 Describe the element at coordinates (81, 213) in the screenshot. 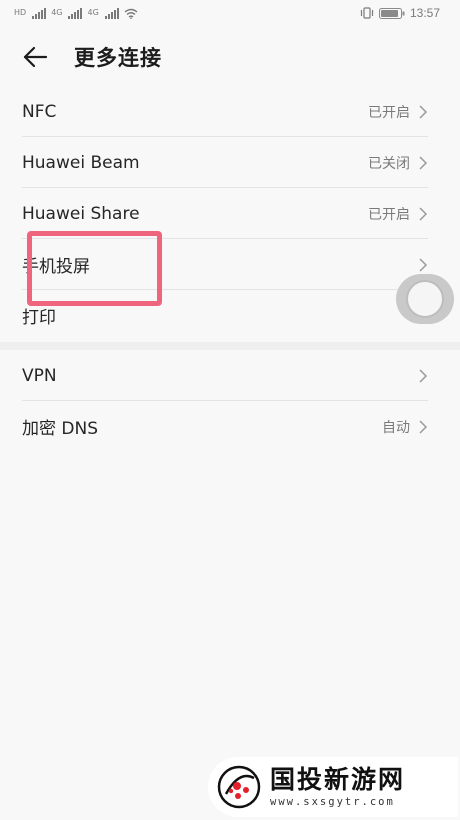

I see `setting-label: Huawei Share` at that location.